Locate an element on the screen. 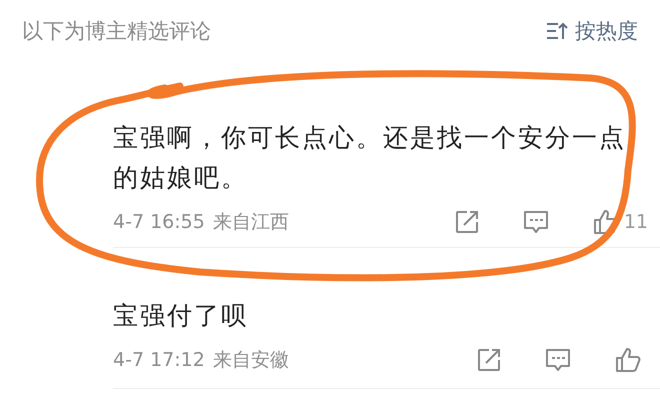 The height and width of the screenshot is (416, 660). comment-time: 4-7 17:12 is located at coordinates (159, 360).